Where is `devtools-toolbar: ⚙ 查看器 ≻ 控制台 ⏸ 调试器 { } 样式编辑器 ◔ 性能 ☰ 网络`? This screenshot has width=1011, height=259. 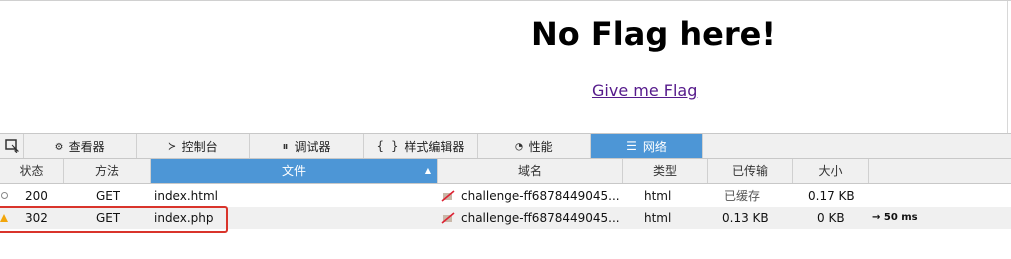 devtools-toolbar: ⚙ 查看器 ≻ 控制台 ⏸ 调试器 { } 样式编辑器 ◔ 性能 ☰ 网络 is located at coordinates (505, 146).